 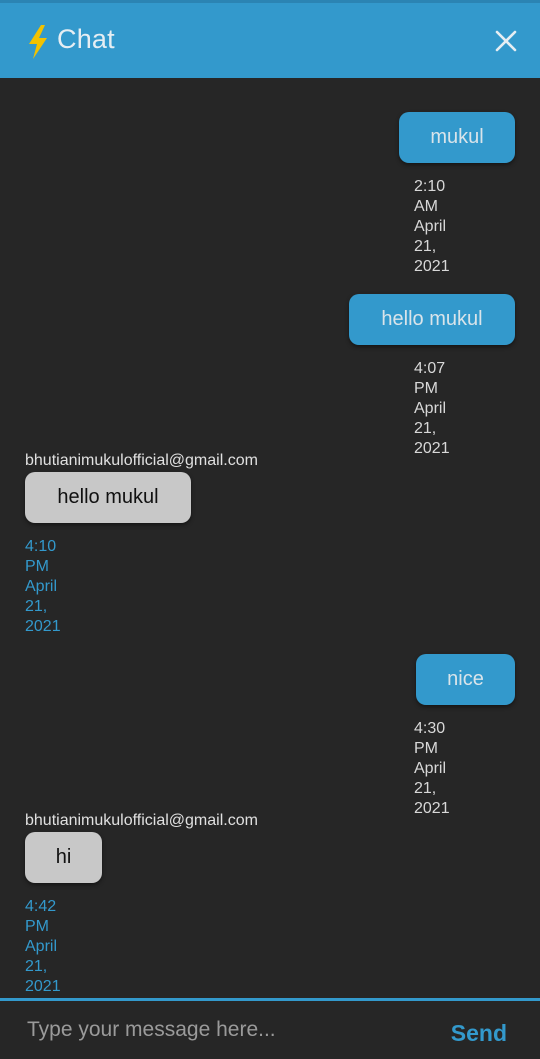 I want to click on message-text: hi, so click(x=63, y=857).